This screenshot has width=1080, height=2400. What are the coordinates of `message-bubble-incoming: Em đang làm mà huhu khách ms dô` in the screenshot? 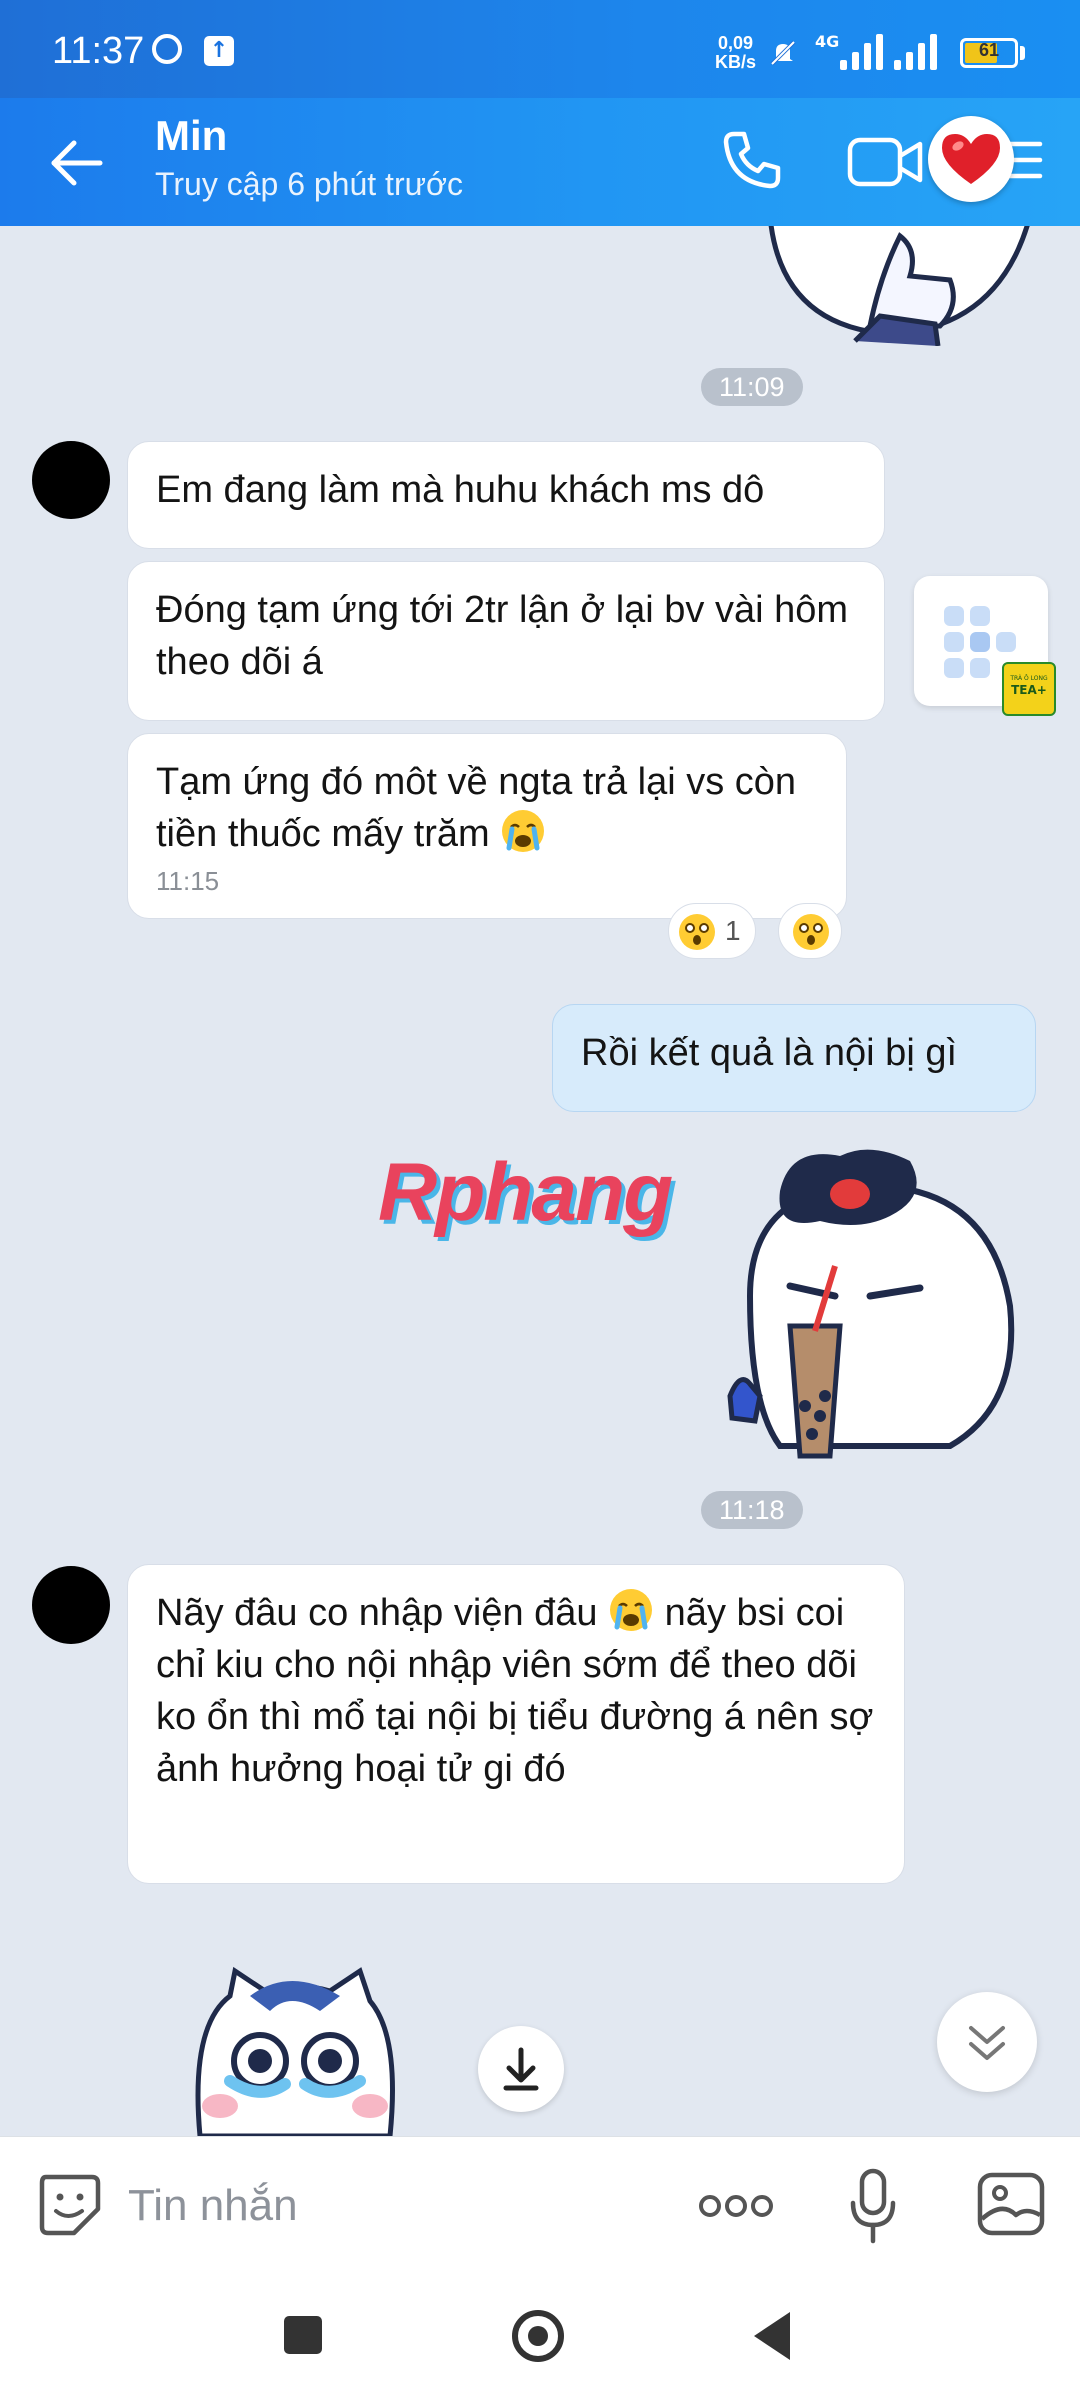 It's located at (506, 495).